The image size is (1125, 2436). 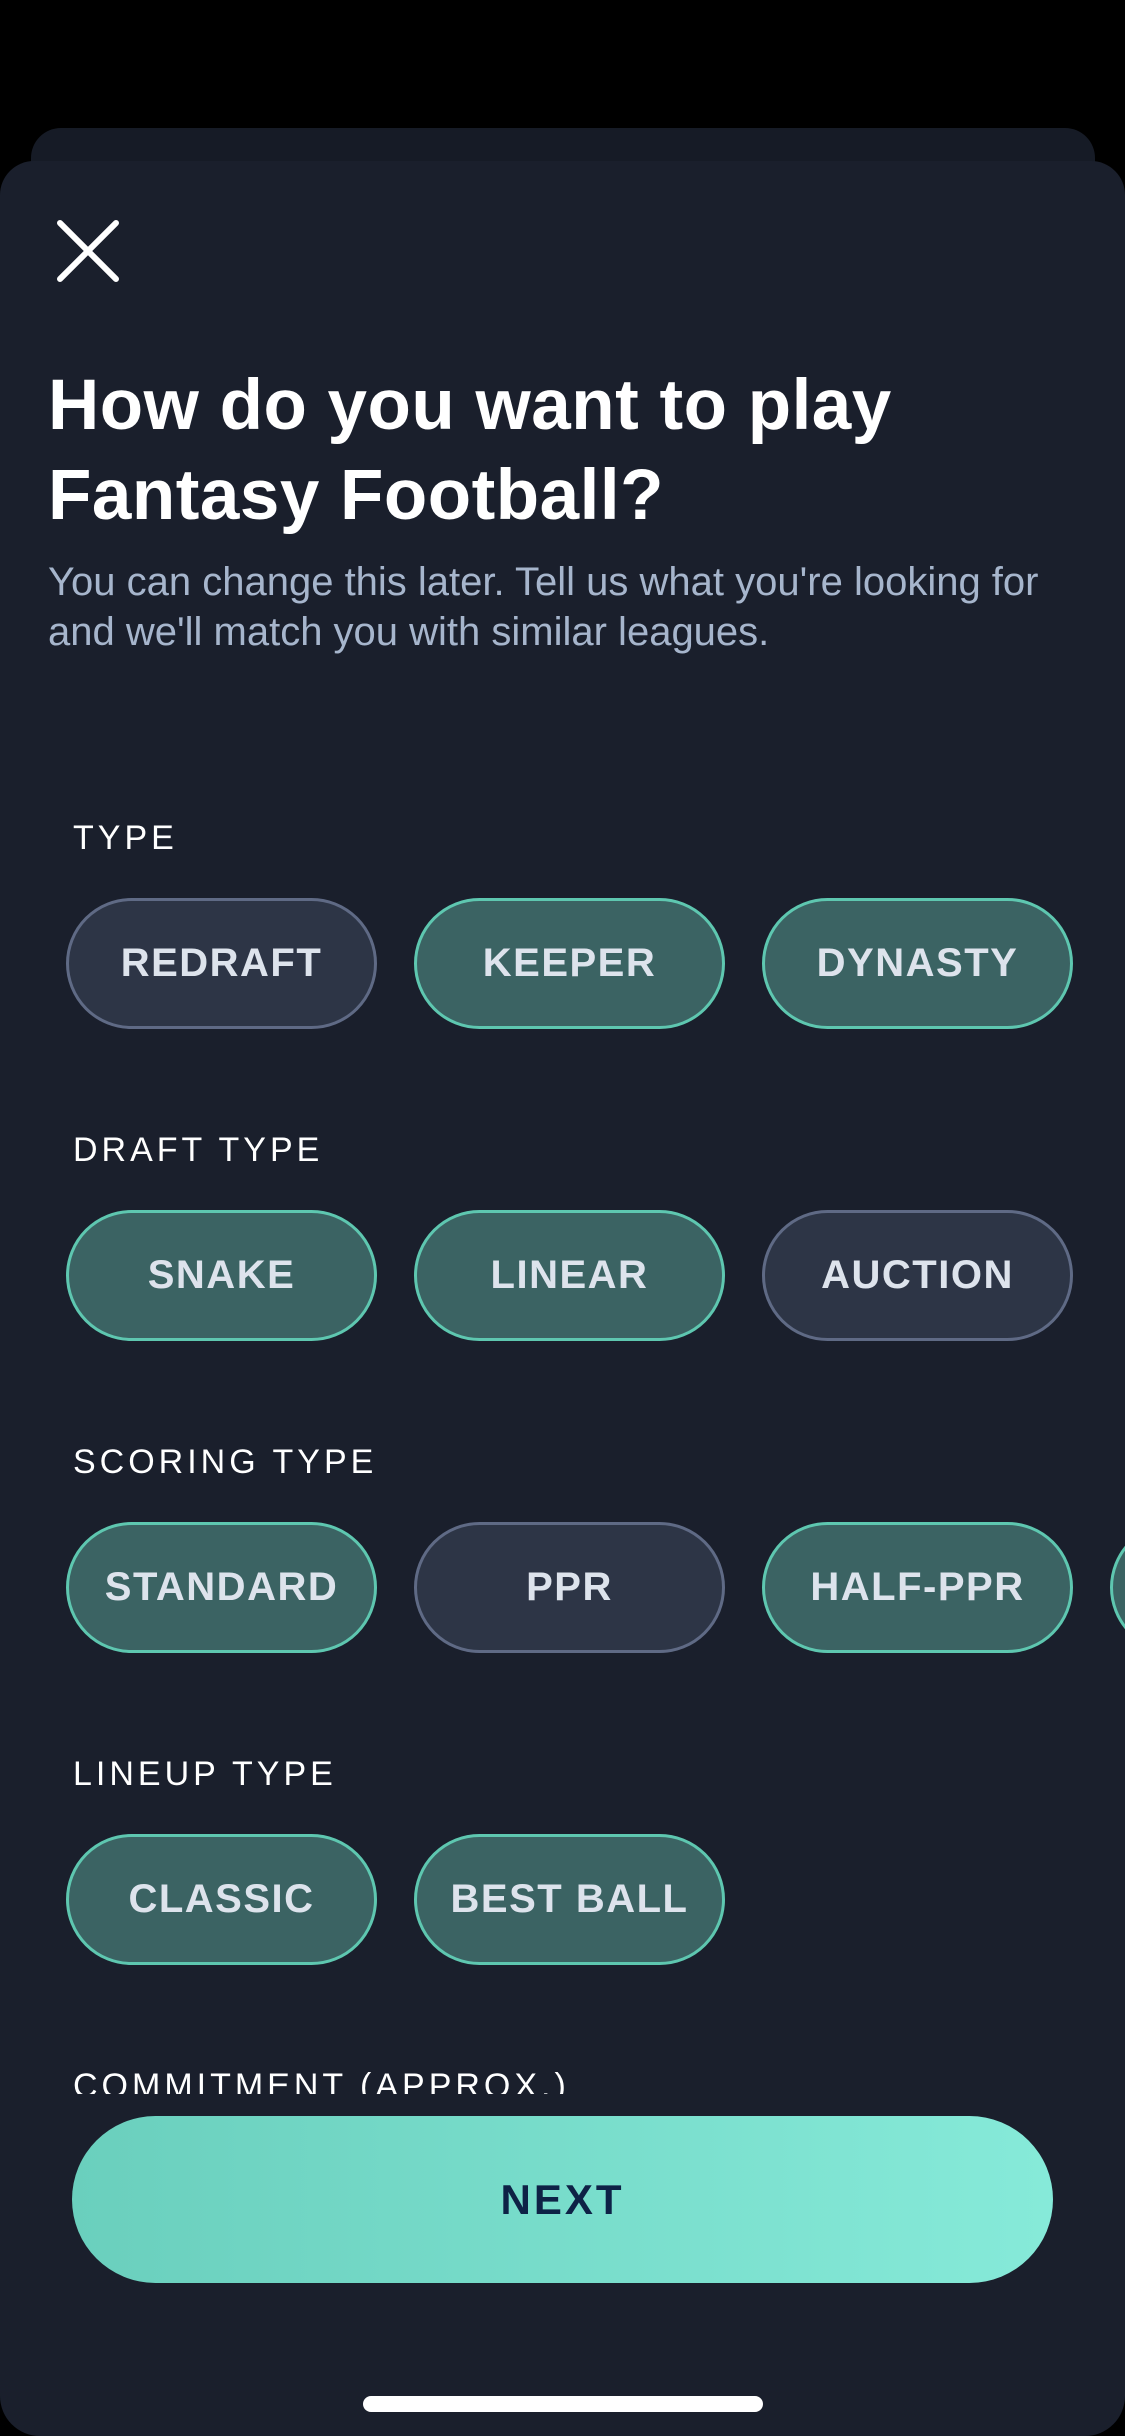 What do you see at coordinates (198, 1150) in the screenshot?
I see `section-label-draft-type: DRAFT TYPE` at bounding box center [198, 1150].